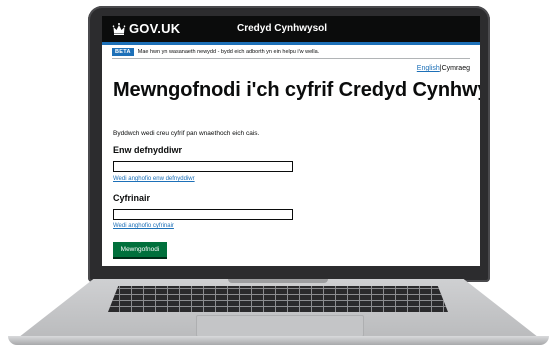 The width and height of the screenshot is (557, 354). What do you see at coordinates (119, 29) in the screenshot?
I see `crown-icon` at bounding box center [119, 29].